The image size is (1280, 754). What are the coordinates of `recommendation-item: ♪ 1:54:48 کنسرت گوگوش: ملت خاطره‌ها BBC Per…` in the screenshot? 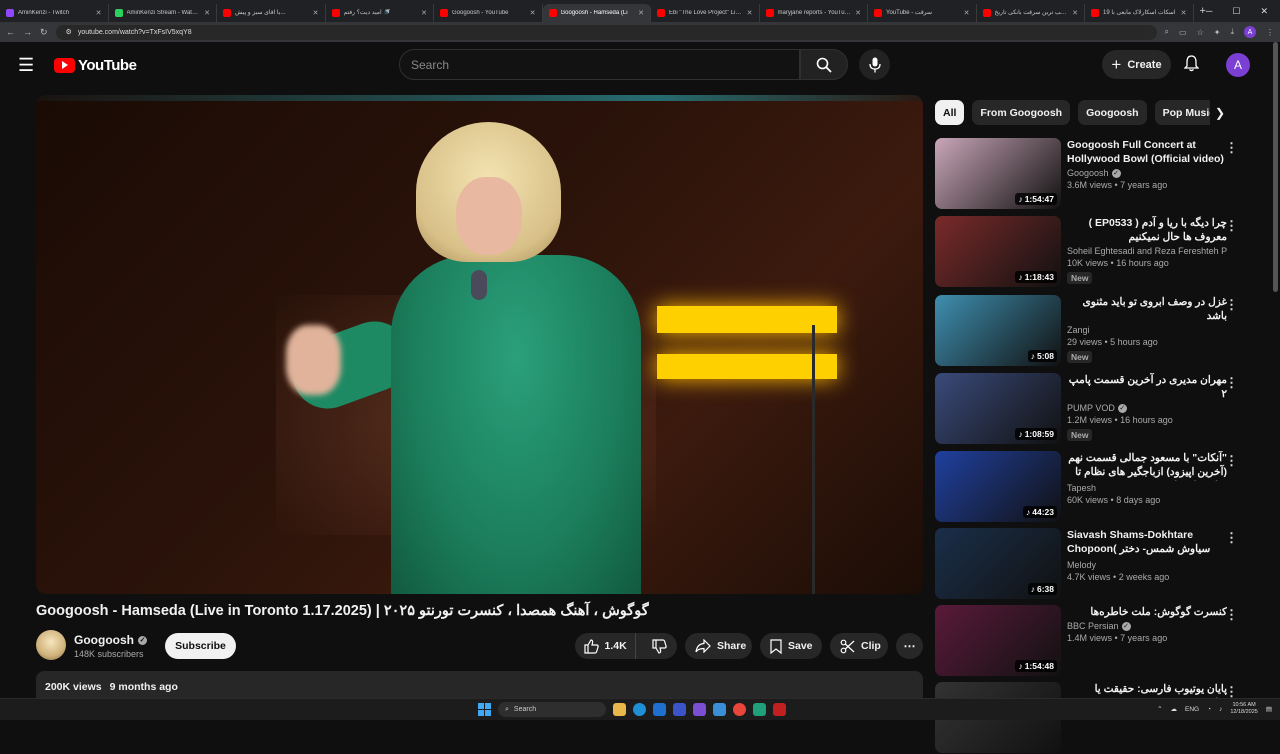 It's located at (1090, 641).